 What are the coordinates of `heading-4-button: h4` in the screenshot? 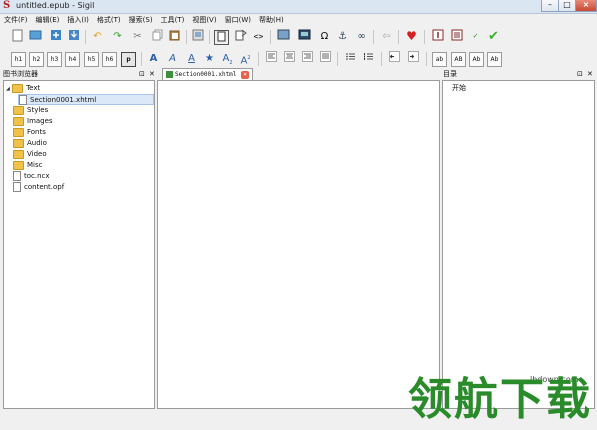 It's located at (72, 59).